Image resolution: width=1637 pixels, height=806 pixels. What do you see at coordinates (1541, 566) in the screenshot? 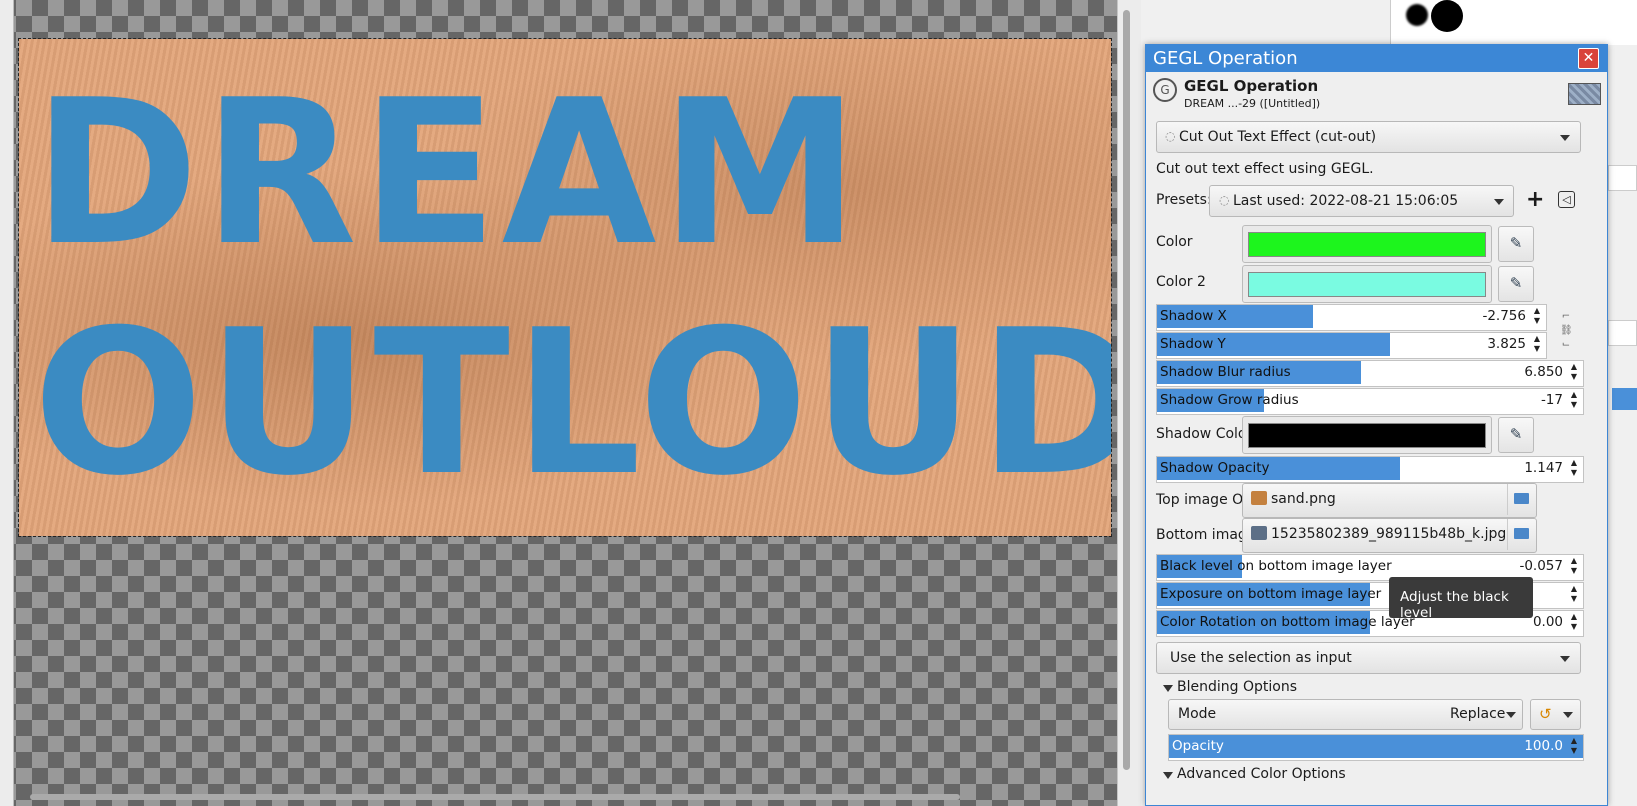
I see `black-level-value: -0.057` at bounding box center [1541, 566].